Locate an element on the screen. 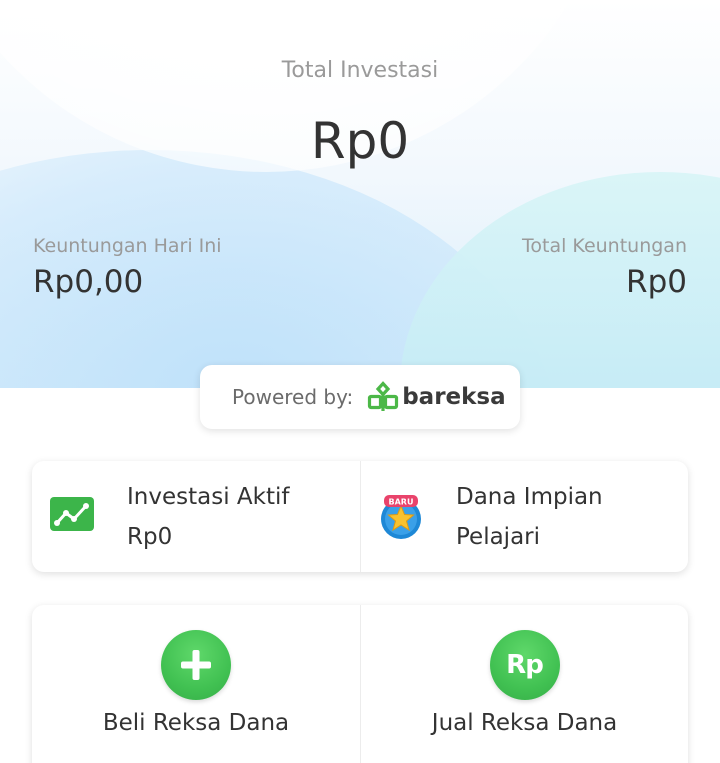 The image size is (720, 763). total-investment-label: Total Investasi is located at coordinates (360, 70).